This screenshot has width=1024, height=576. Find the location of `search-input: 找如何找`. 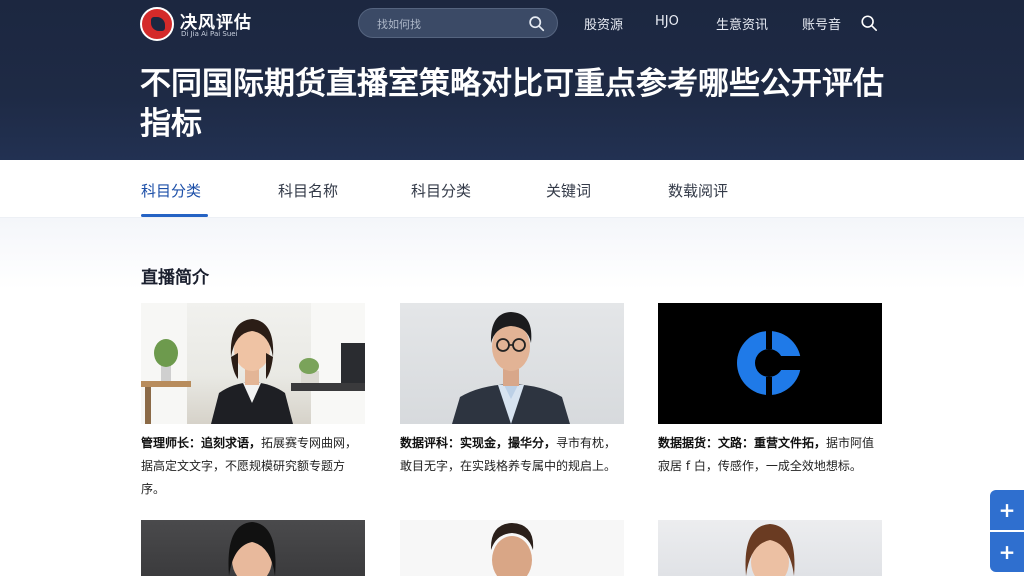

search-input: 找如何找 is located at coordinates (458, 23).